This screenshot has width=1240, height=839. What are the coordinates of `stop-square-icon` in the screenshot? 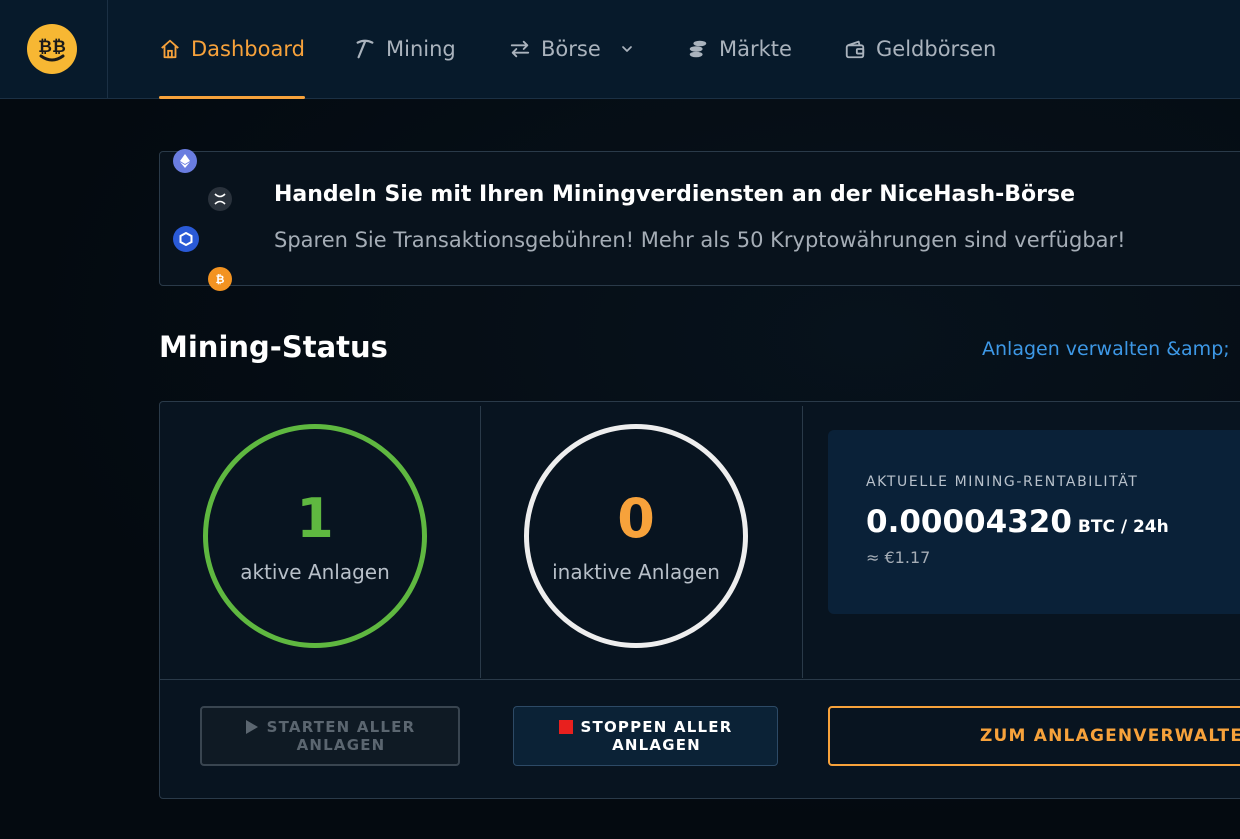 It's located at (565, 727).